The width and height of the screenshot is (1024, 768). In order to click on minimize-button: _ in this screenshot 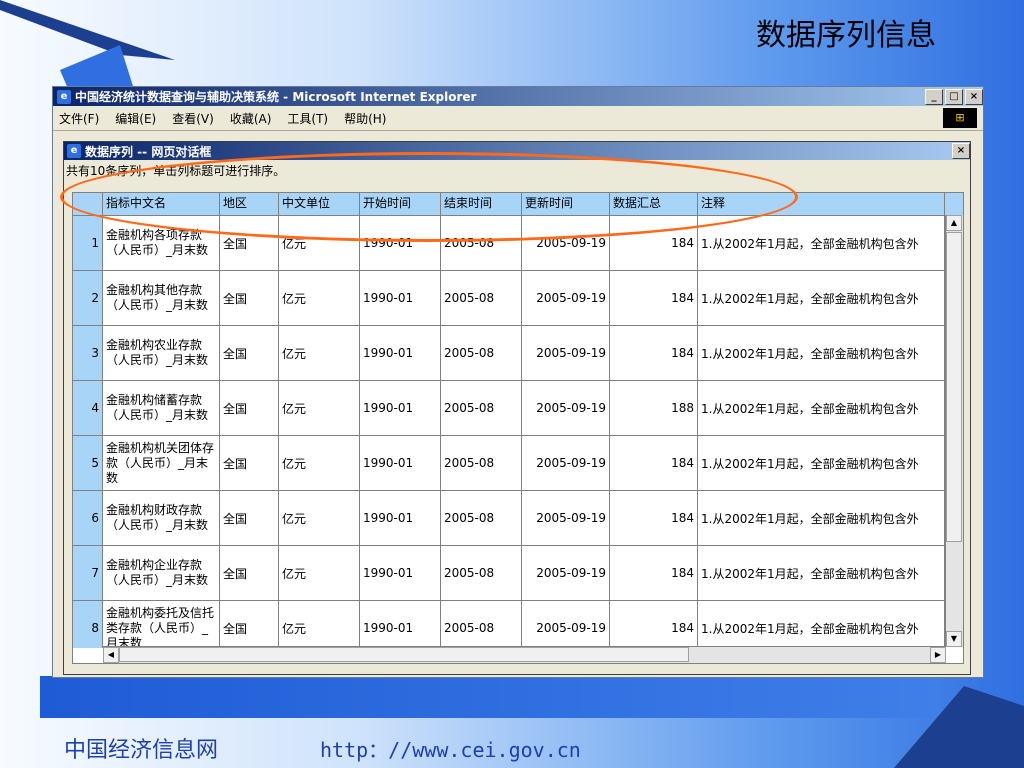, I will do `click(934, 96)`.